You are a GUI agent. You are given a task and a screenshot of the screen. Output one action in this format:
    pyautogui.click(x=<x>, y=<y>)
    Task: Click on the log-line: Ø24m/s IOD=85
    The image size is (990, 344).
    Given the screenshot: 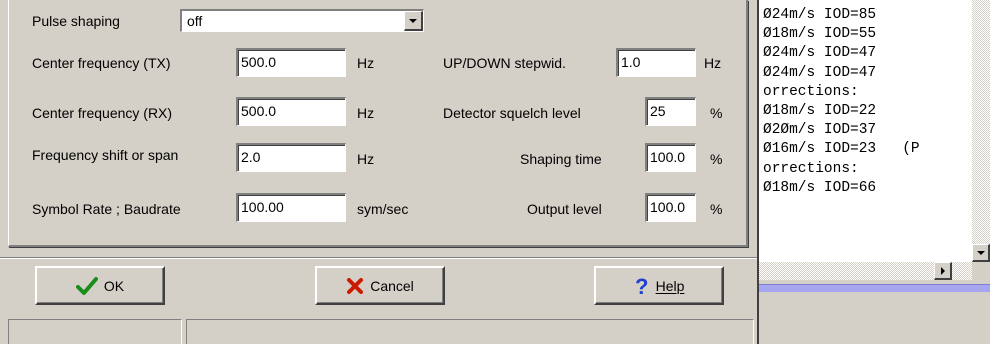 What is the action you would take?
    pyautogui.click(x=820, y=15)
    